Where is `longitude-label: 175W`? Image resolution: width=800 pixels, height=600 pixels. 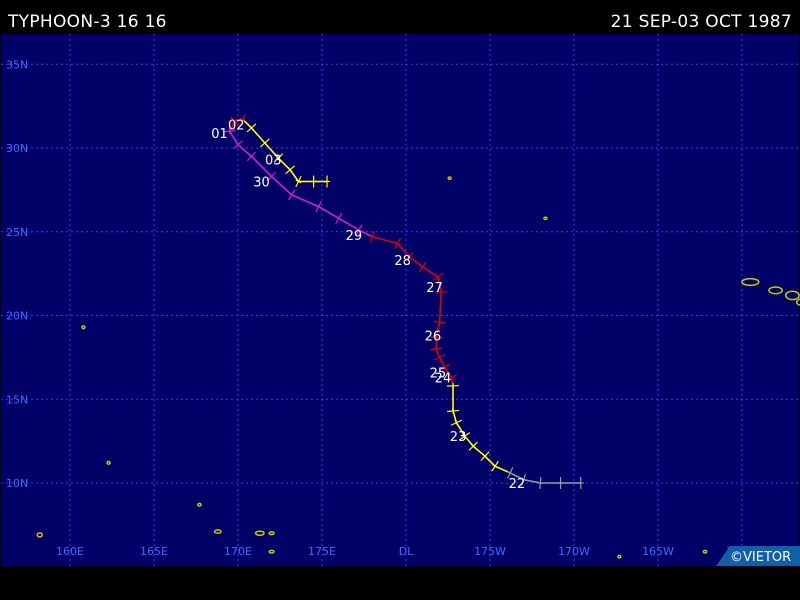 longitude-label: 175W is located at coordinates (490, 551).